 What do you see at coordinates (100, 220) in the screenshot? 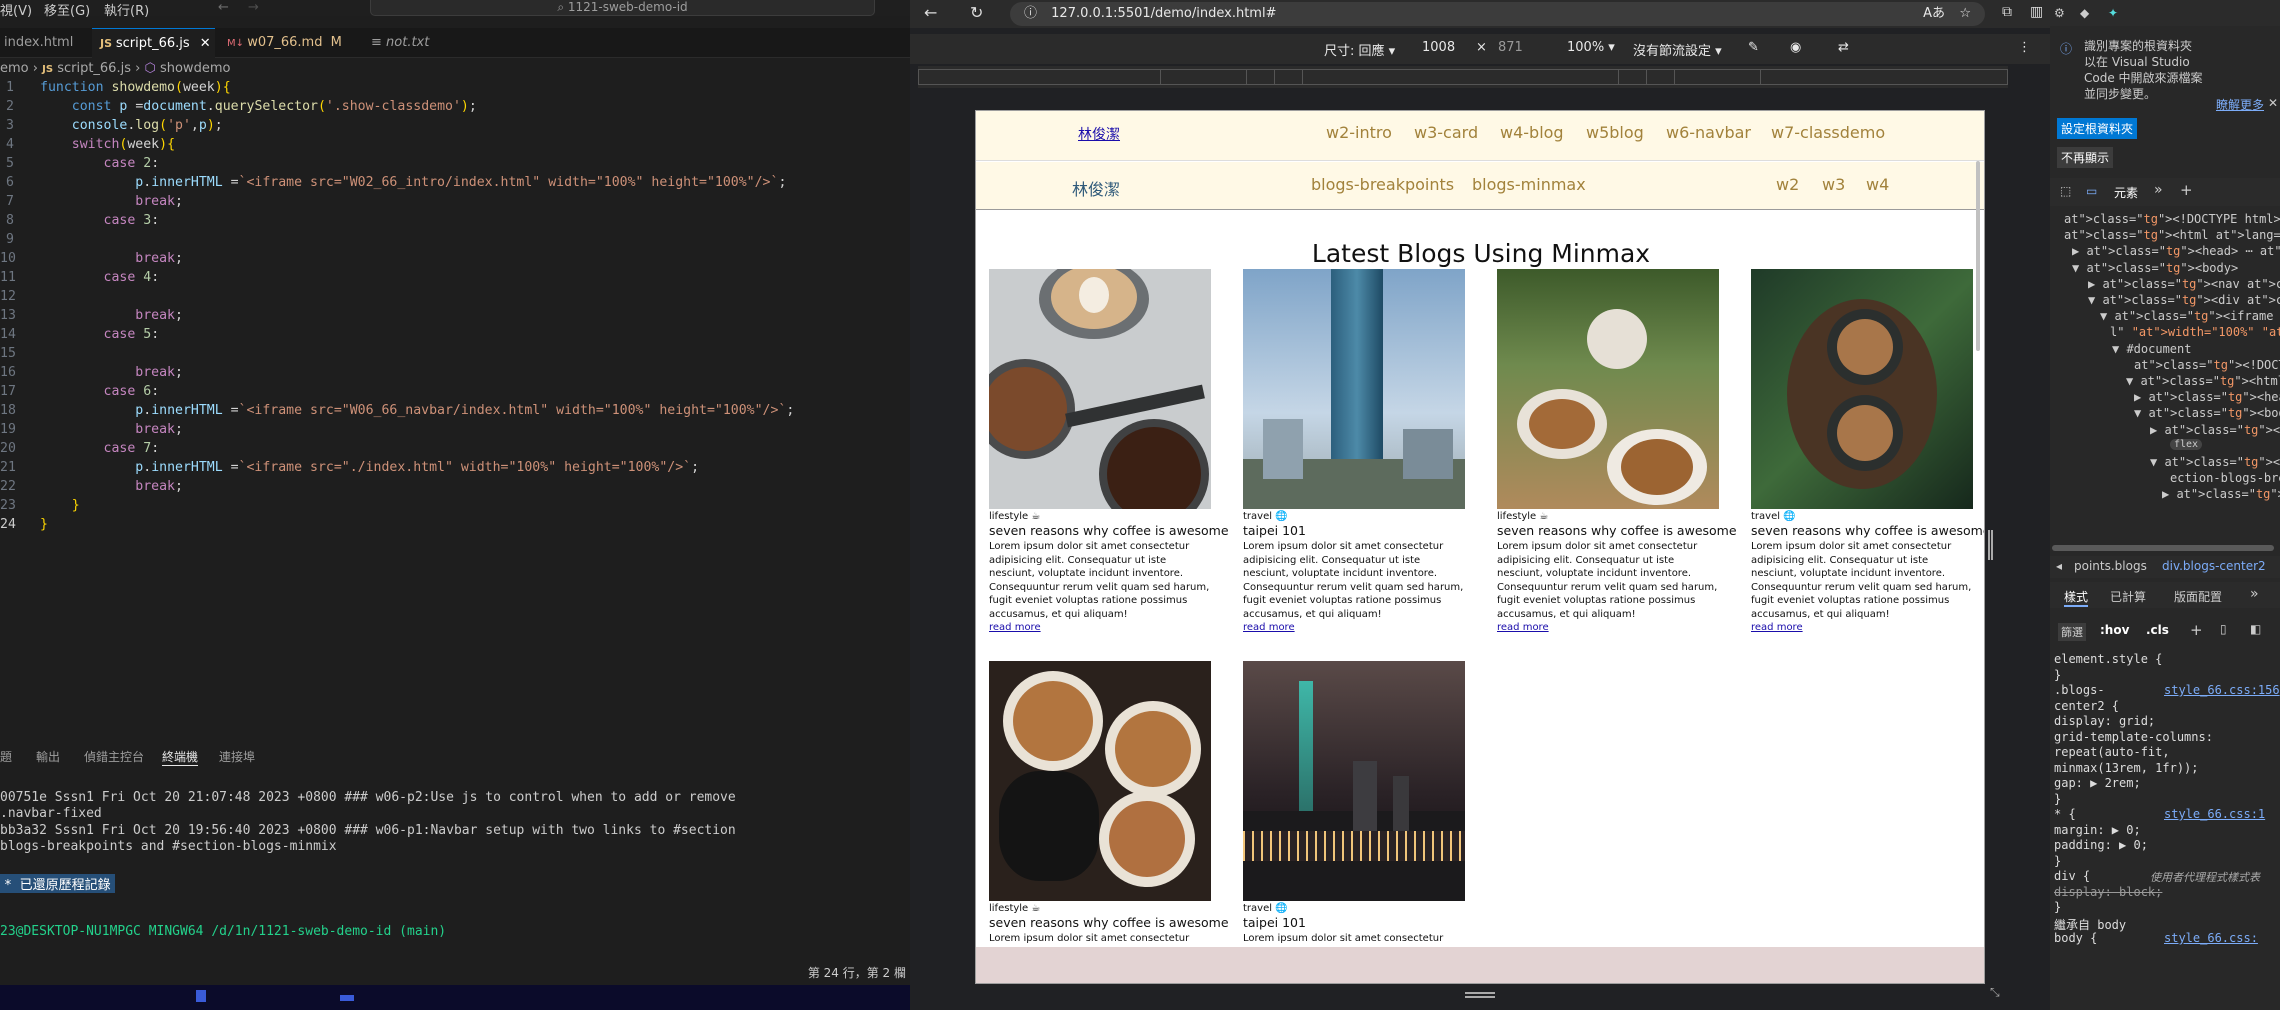
I see `code-line: case 3:` at bounding box center [100, 220].